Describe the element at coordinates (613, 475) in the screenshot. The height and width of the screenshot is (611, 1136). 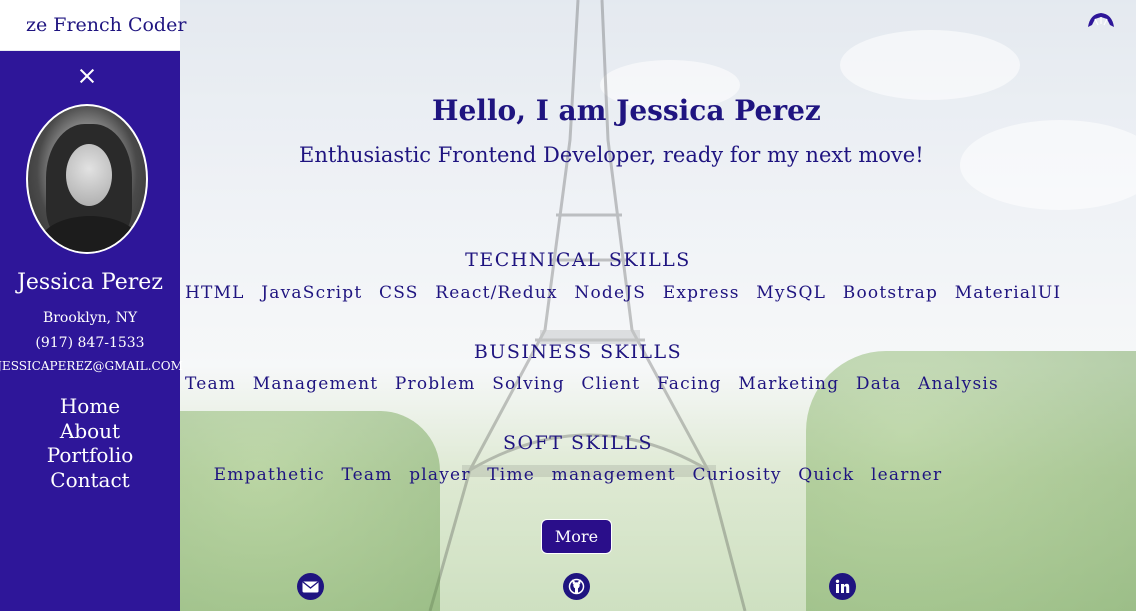
I see `skill-item: management` at that location.